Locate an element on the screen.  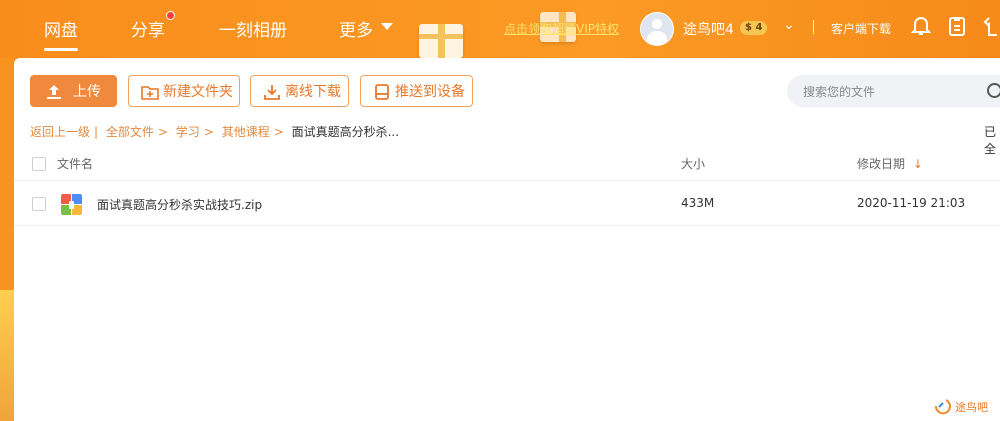
bell-icon is located at coordinates (921, 26).